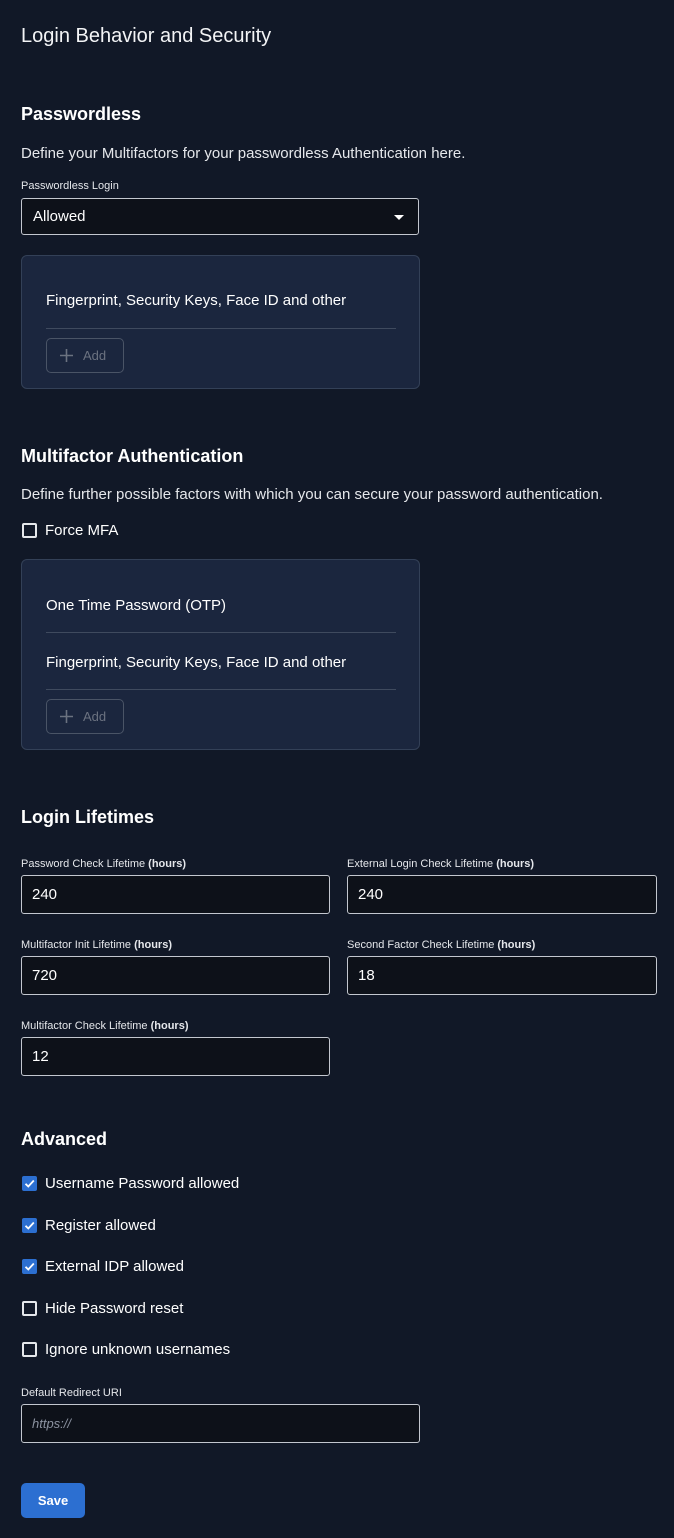 This screenshot has height=1538, width=674. Describe the element at coordinates (420, 864) in the screenshot. I see `field-label-text: External Login Check Lifetime` at that location.